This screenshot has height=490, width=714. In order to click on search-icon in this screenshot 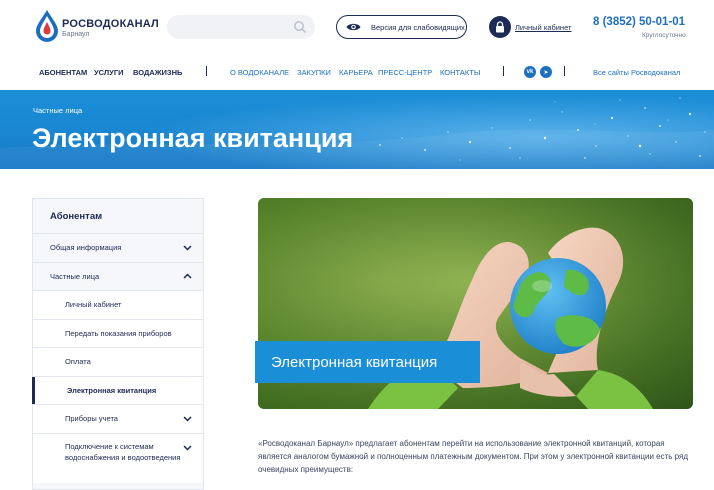, I will do `click(300, 27)`.